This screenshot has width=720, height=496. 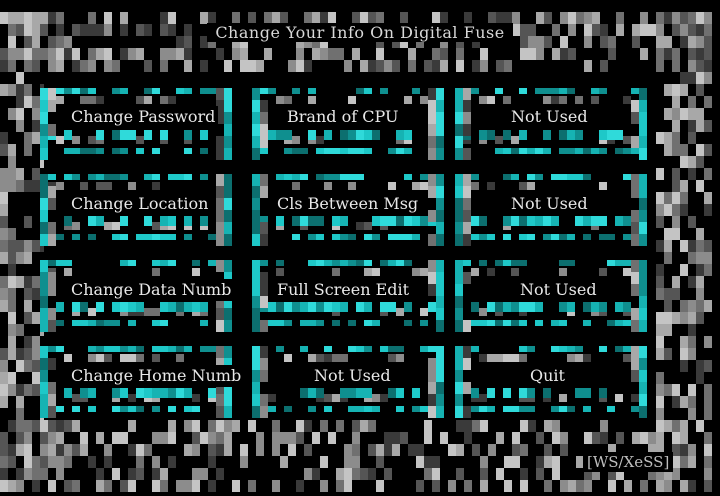 I want to click on menu-quit: Quit, so click(x=547, y=376).